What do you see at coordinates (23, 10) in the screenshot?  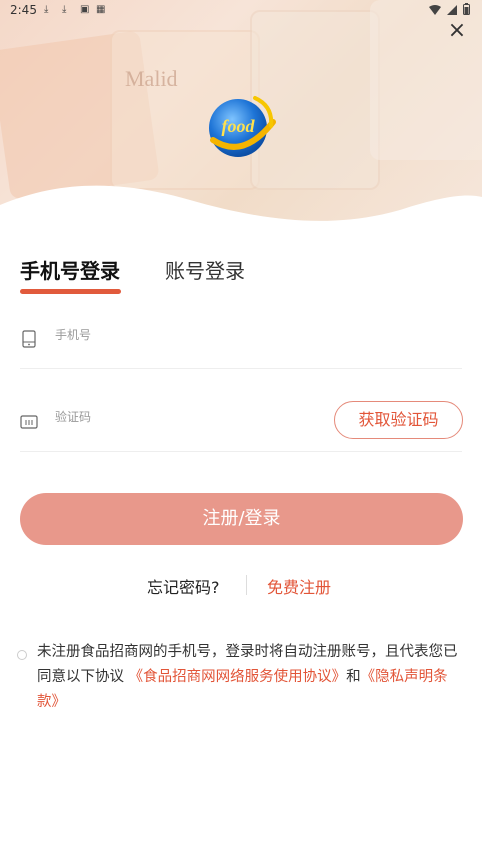 I see `status-time: 2:45` at bounding box center [23, 10].